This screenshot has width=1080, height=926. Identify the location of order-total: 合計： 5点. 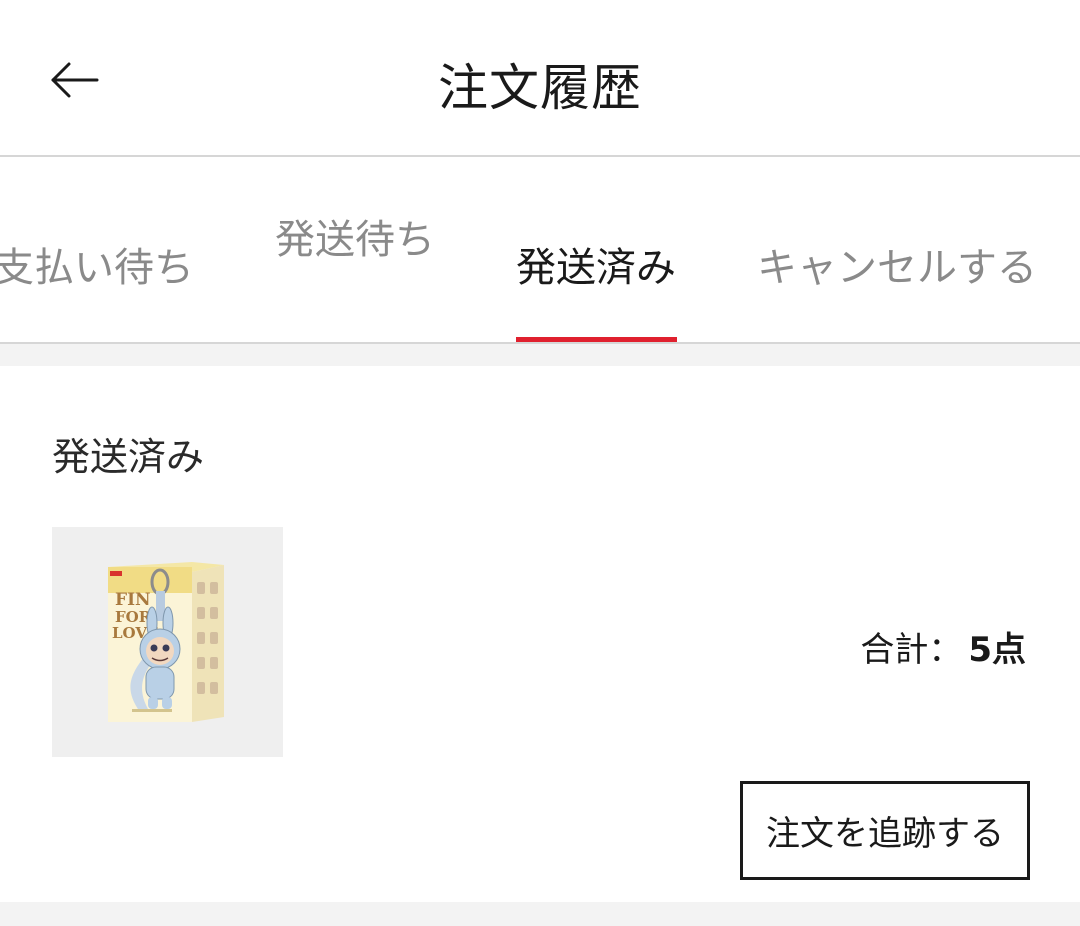
(943, 646).